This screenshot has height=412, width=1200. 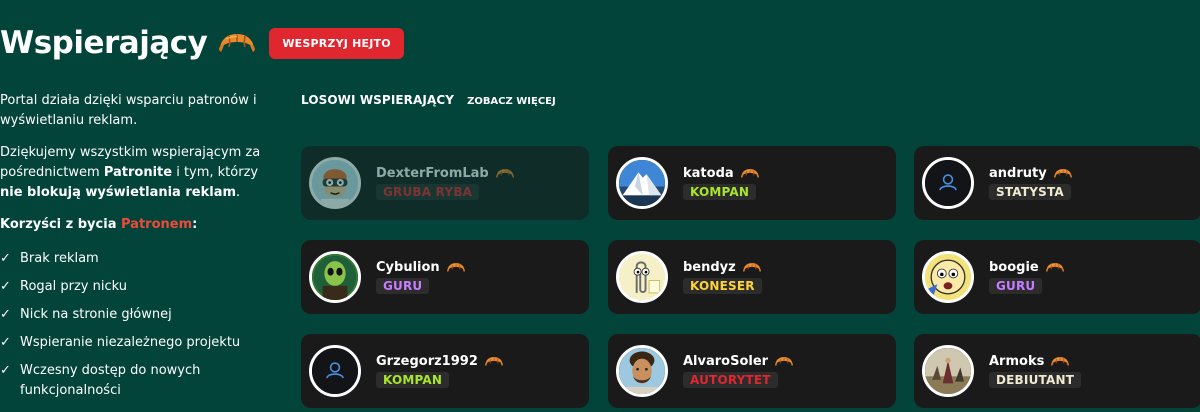 I want to click on benefit-item: ✓ Rogal przy nicku, so click(x=139, y=287).